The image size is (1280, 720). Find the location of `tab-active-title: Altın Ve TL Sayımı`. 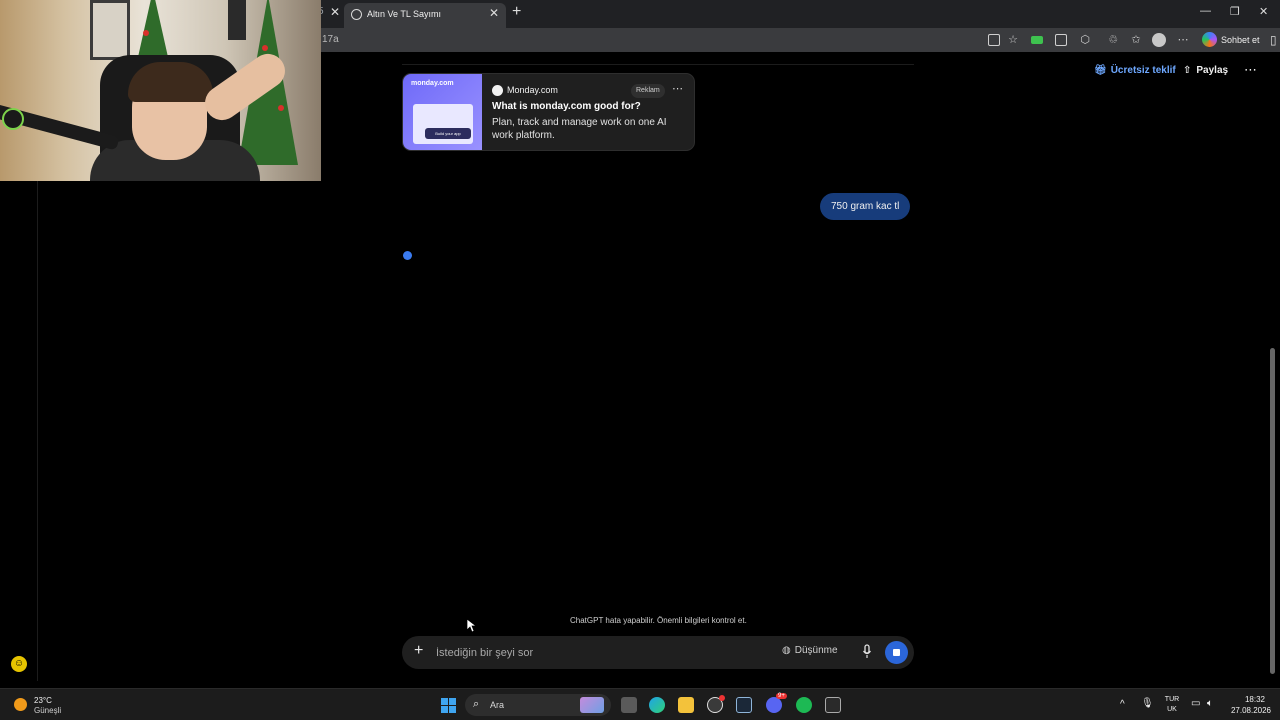

tab-active-title: Altın Ve TL Sayımı is located at coordinates (404, 14).